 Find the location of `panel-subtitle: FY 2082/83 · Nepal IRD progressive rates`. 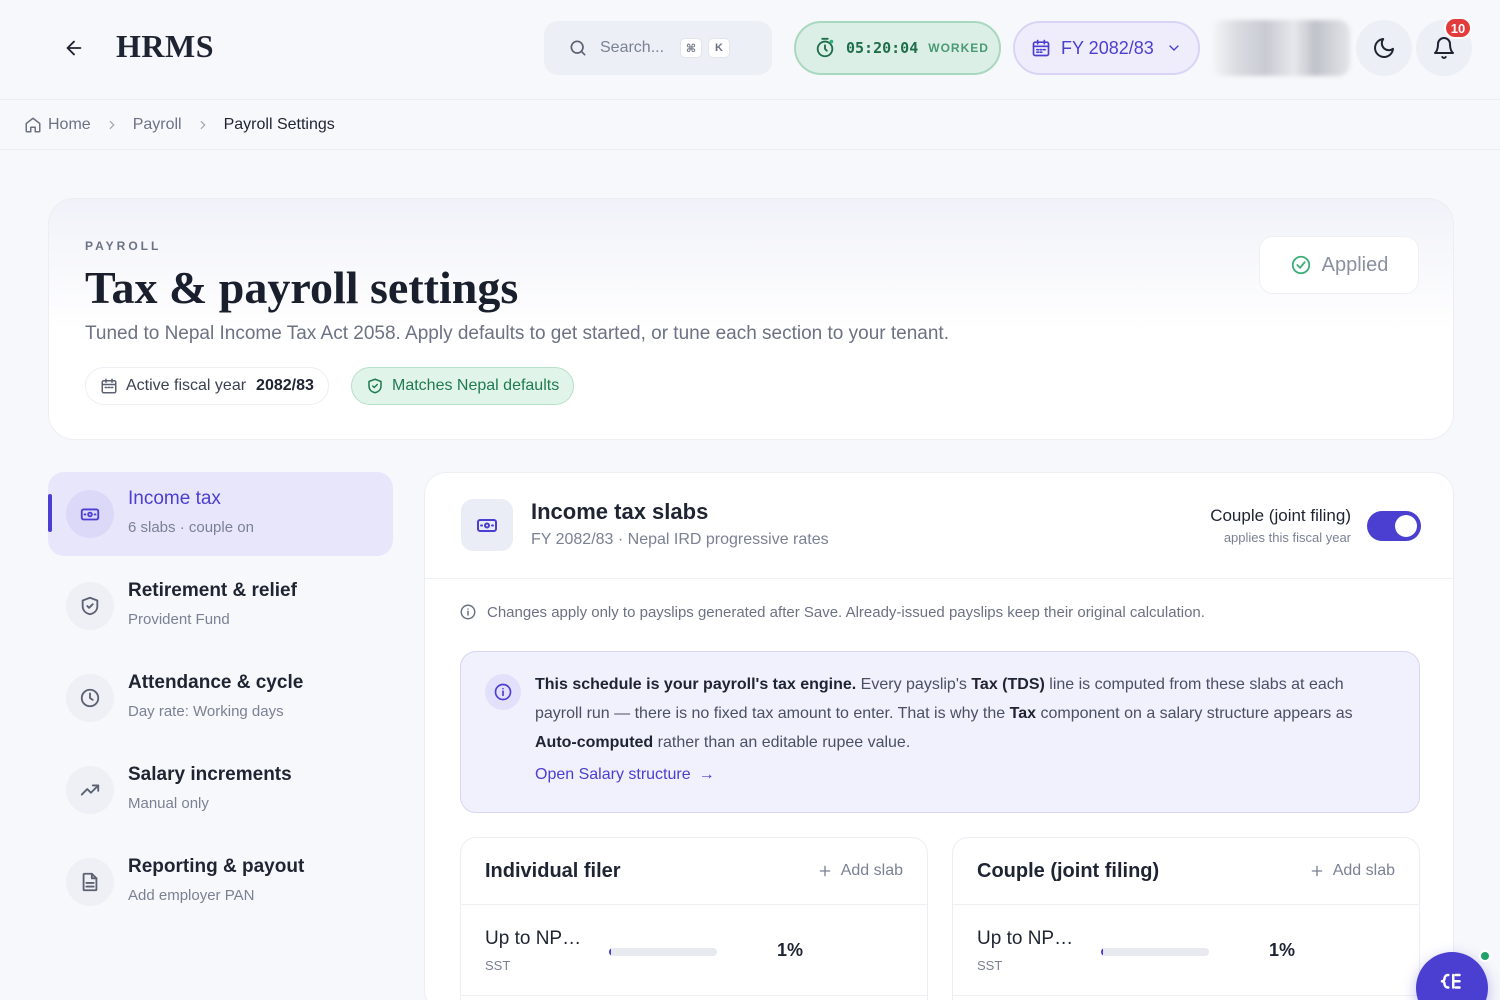

panel-subtitle: FY 2082/83 · Nepal IRD progressive rates is located at coordinates (680, 539).